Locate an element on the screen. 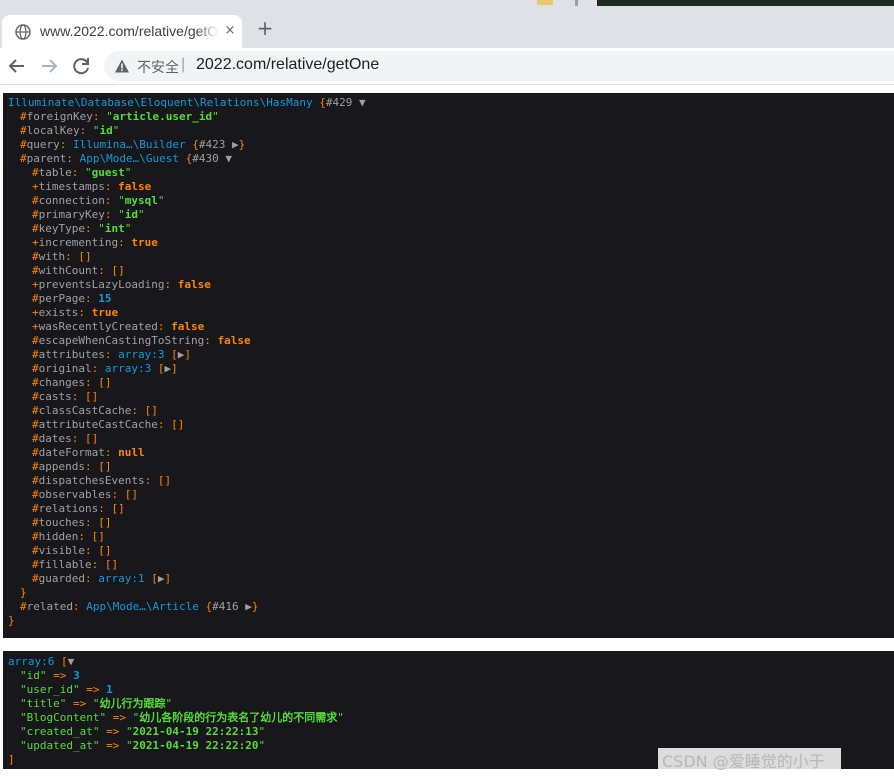 This screenshot has width=894, height=780. property-name: exists is located at coordinates (58, 312).